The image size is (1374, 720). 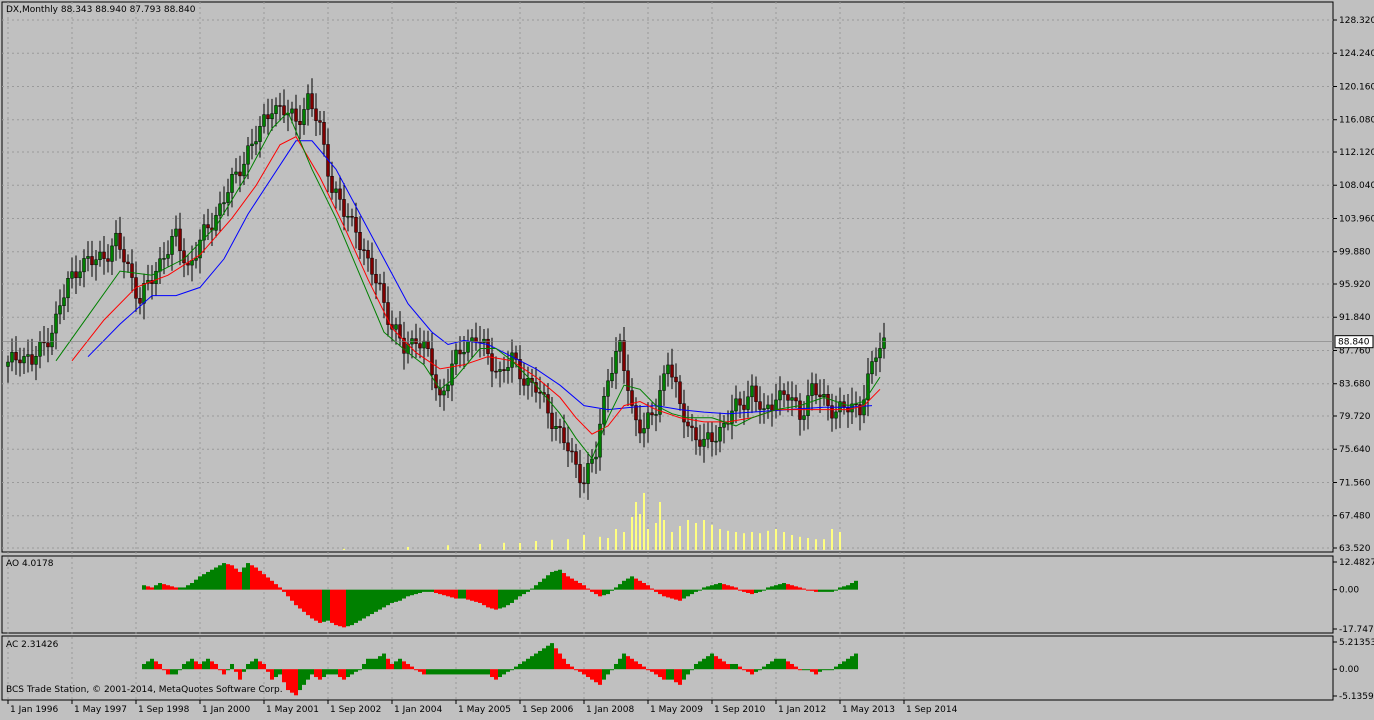 What do you see at coordinates (32, 10) in the screenshot?
I see `symbol-label: DX,Monthly` at bounding box center [32, 10].